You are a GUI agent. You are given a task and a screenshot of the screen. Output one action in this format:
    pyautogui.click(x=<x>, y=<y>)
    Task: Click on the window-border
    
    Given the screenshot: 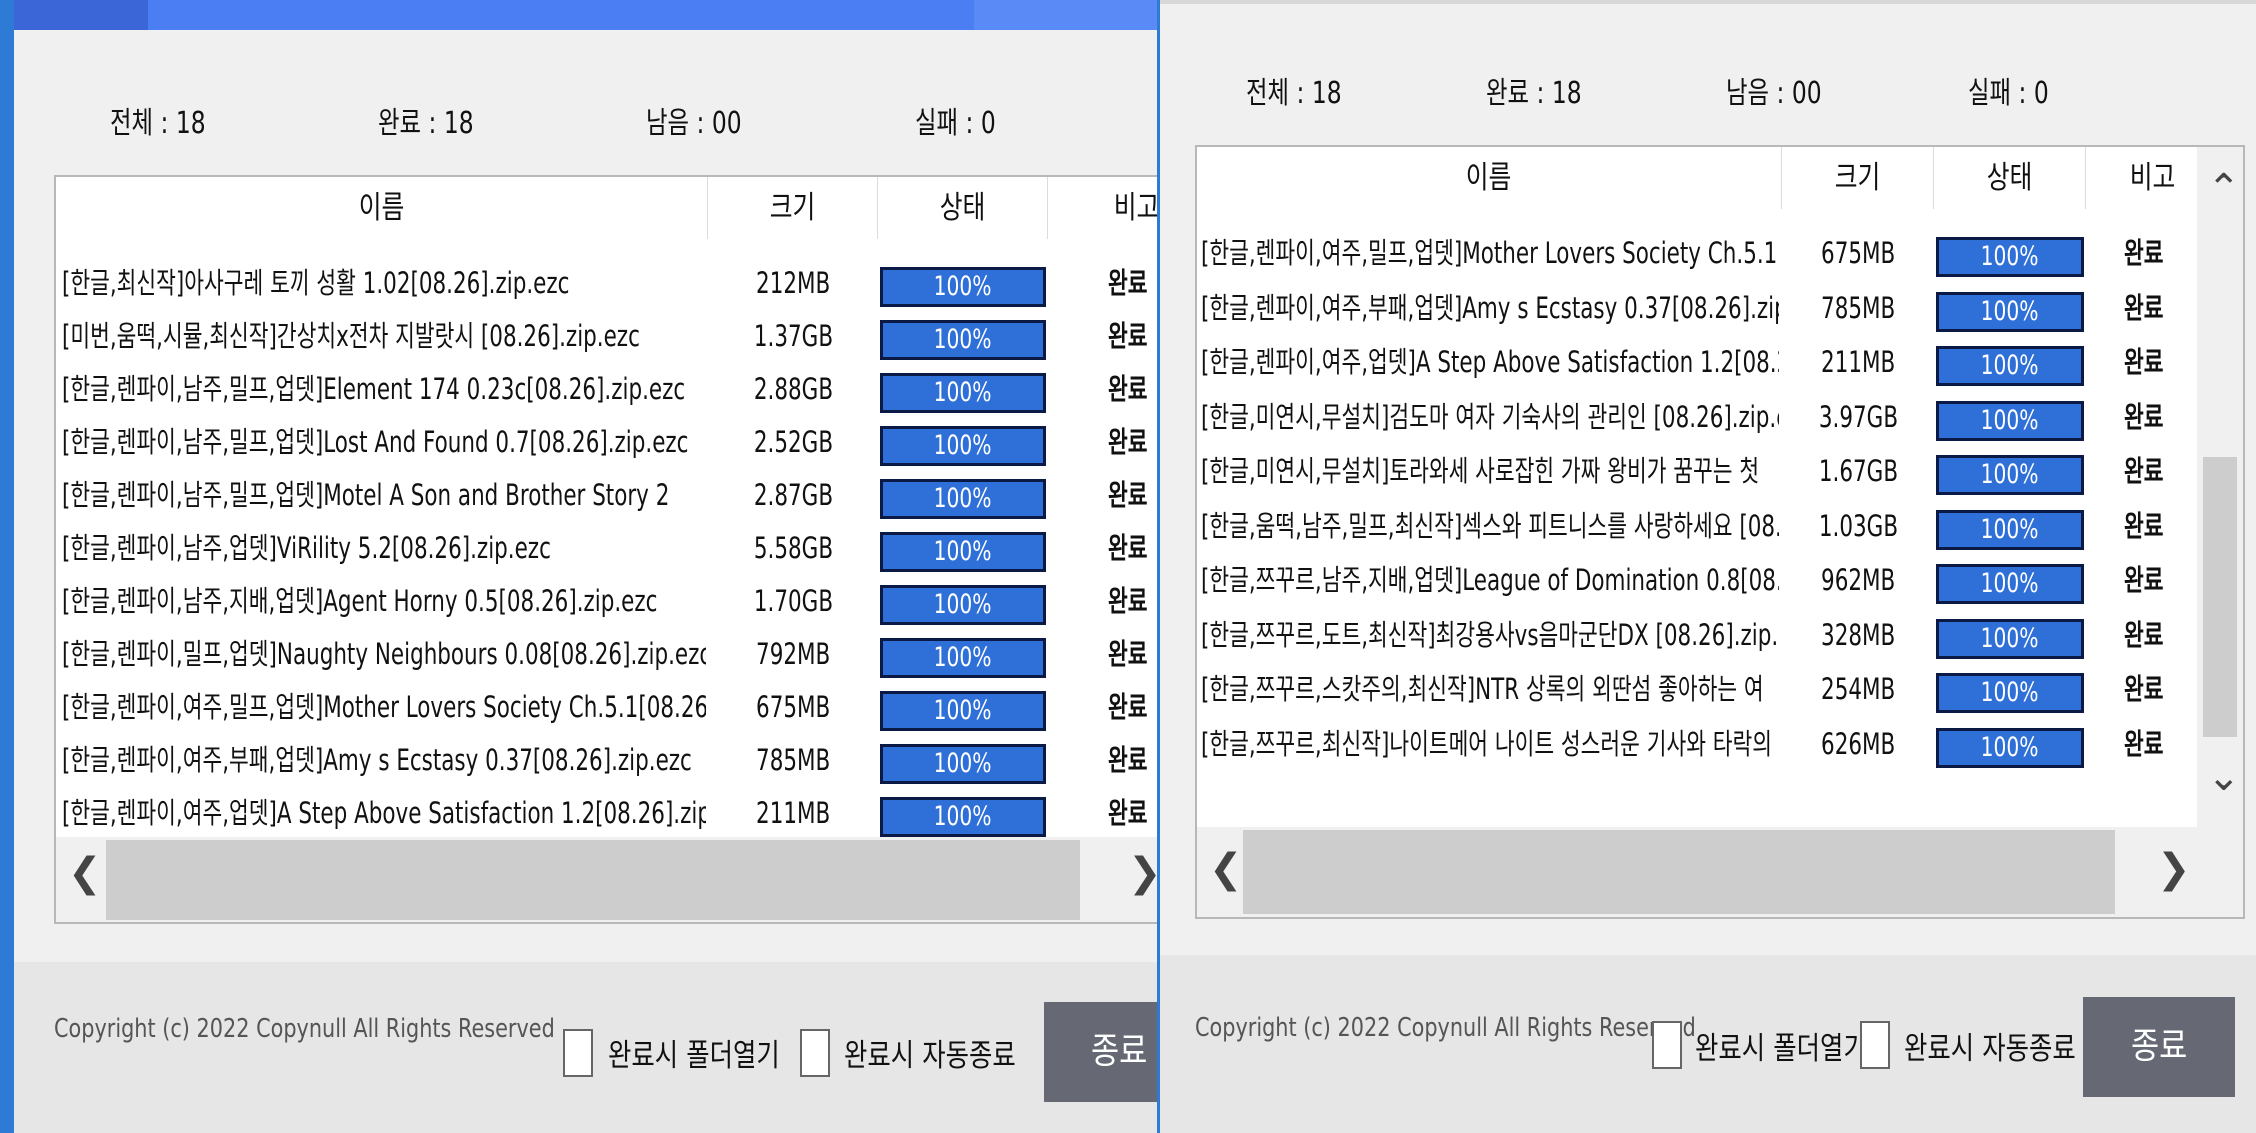 What is the action you would take?
    pyautogui.click(x=7, y=566)
    